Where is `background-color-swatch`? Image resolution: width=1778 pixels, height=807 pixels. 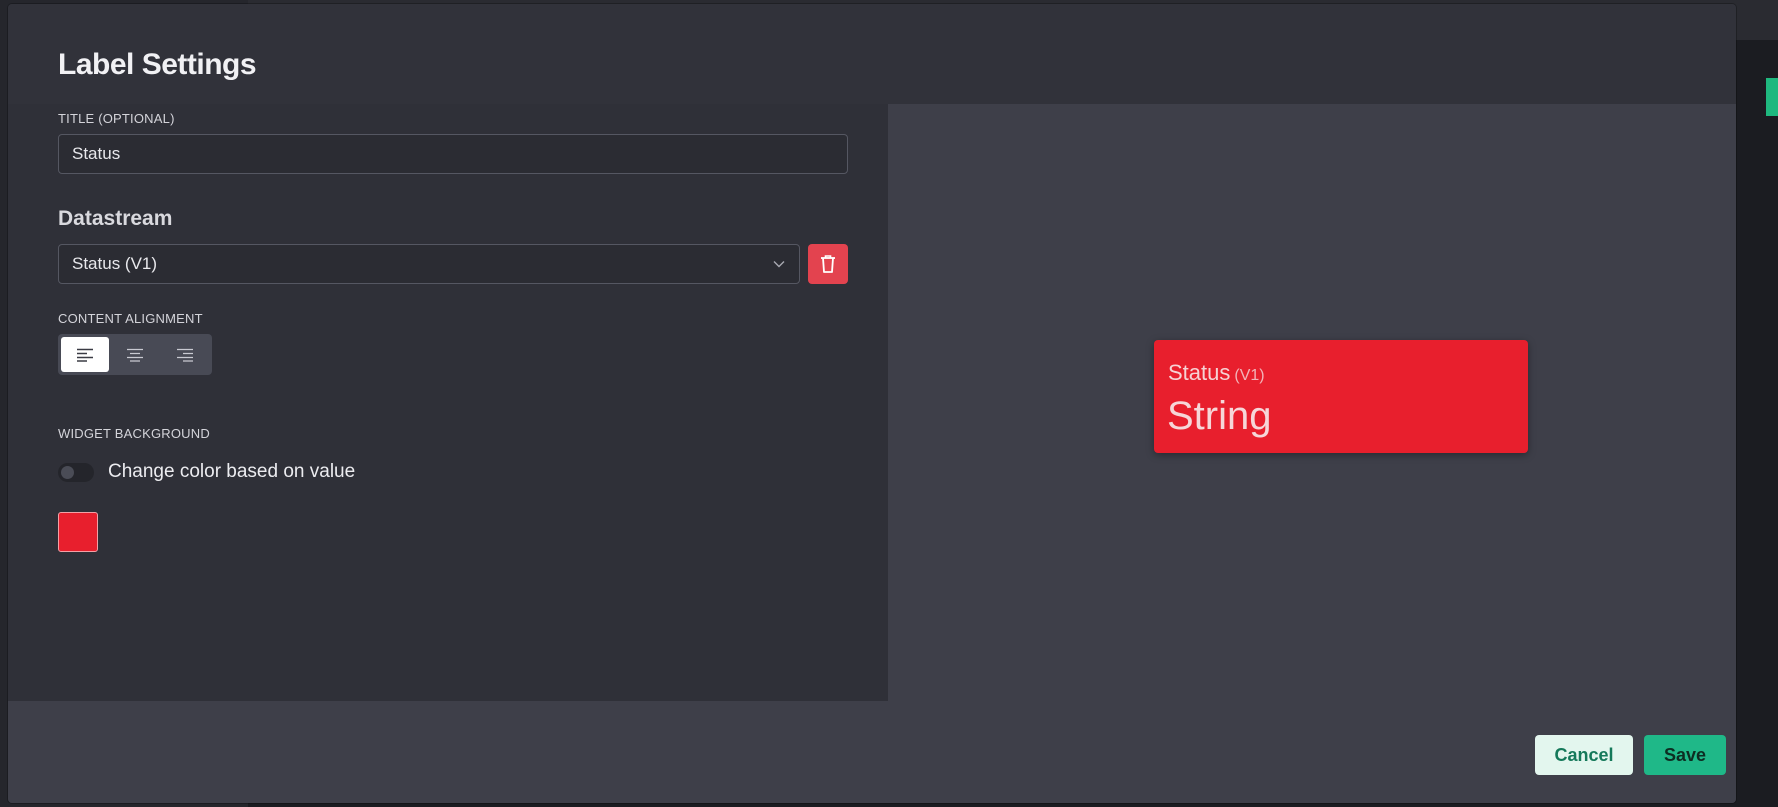 background-color-swatch is located at coordinates (78, 532).